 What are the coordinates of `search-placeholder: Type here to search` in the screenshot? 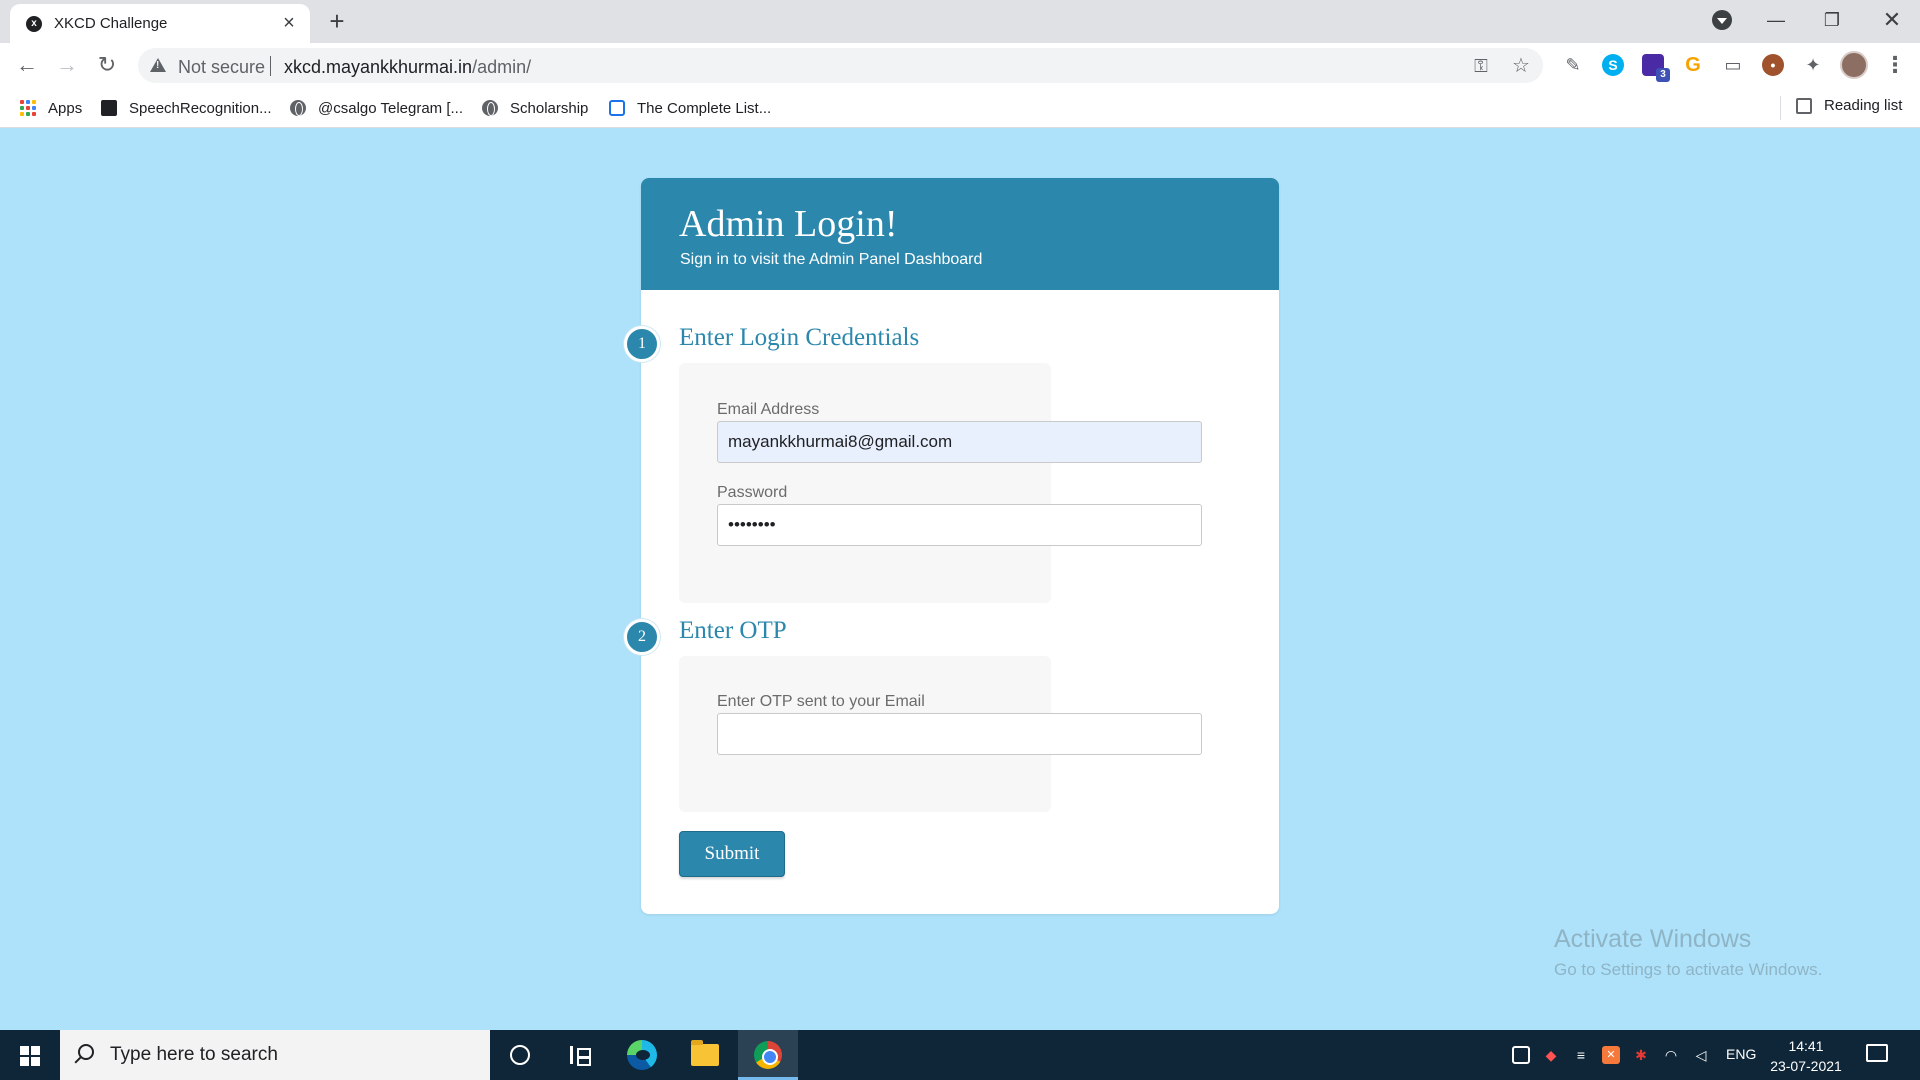 It's located at (194, 1054).